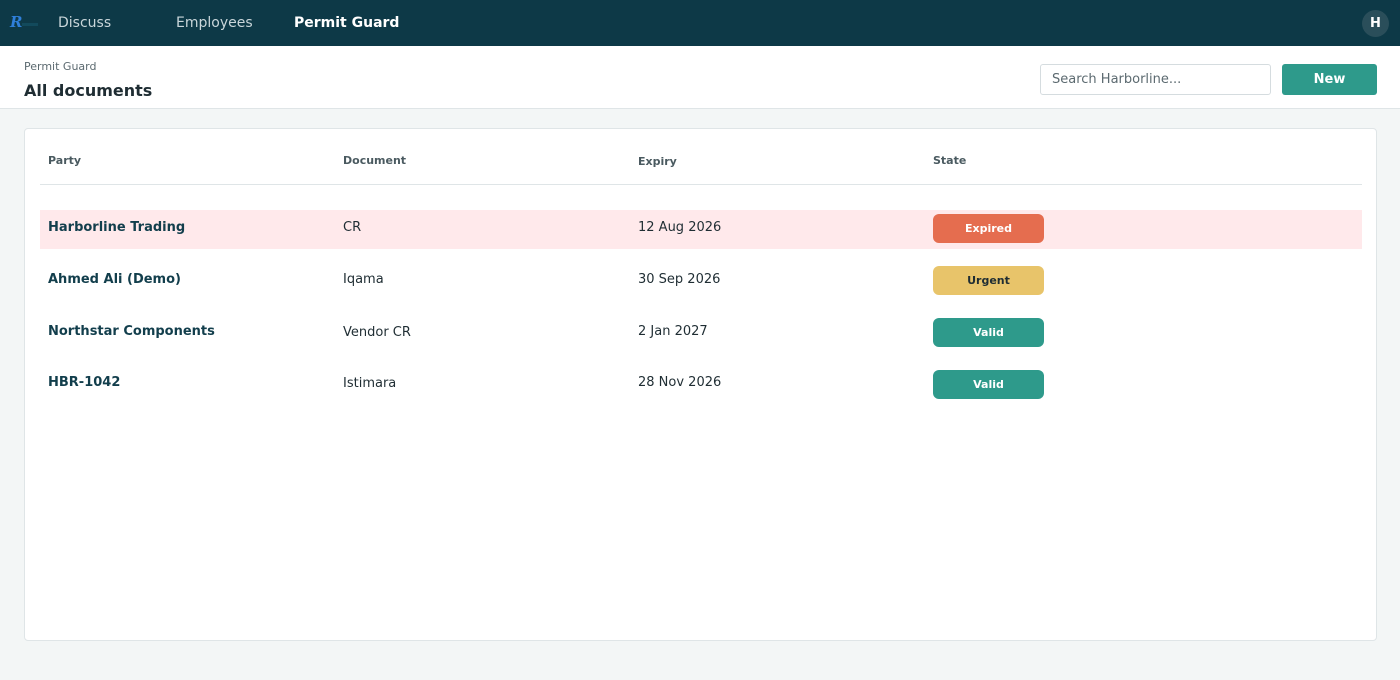 The height and width of the screenshot is (680, 1400). I want to click on column-header-document: Document, so click(374, 160).